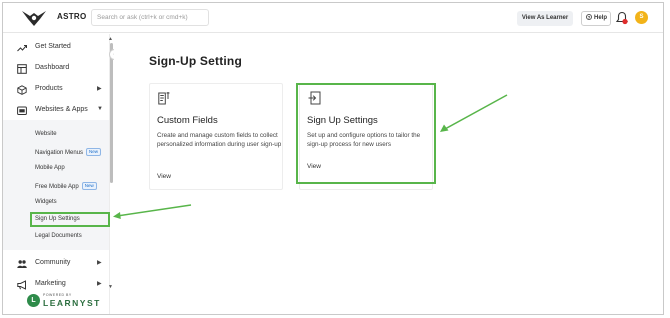 This screenshot has height=318, width=670. What do you see at coordinates (50, 168) in the screenshot?
I see `submenu-item-mobile-app: Mobile App` at bounding box center [50, 168].